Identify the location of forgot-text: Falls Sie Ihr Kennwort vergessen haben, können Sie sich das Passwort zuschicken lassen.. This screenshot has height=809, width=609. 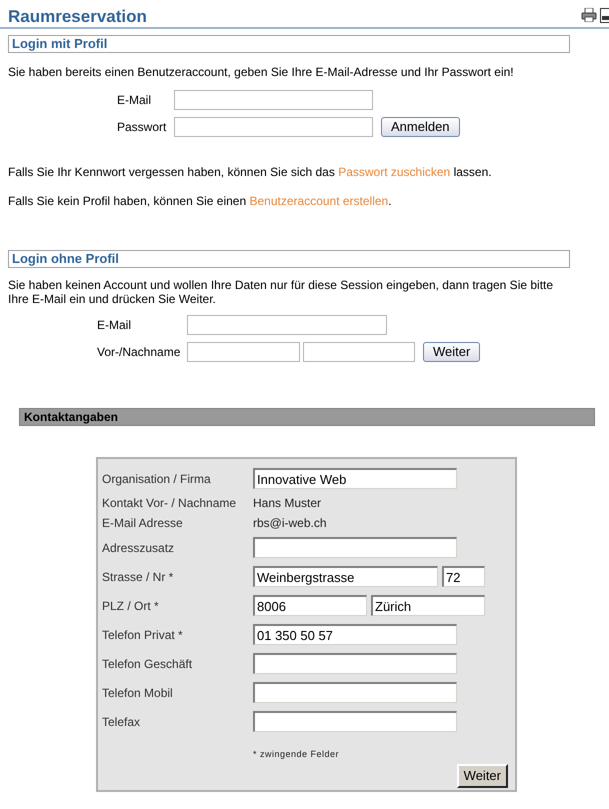
(250, 172).